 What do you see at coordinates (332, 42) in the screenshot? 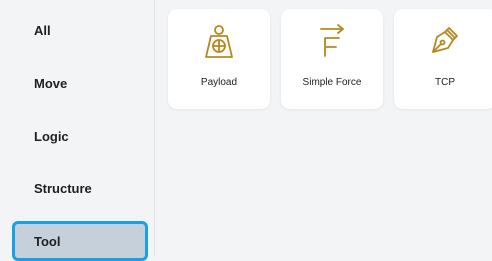
I see `force-vector-icon` at bounding box center [332, 42].